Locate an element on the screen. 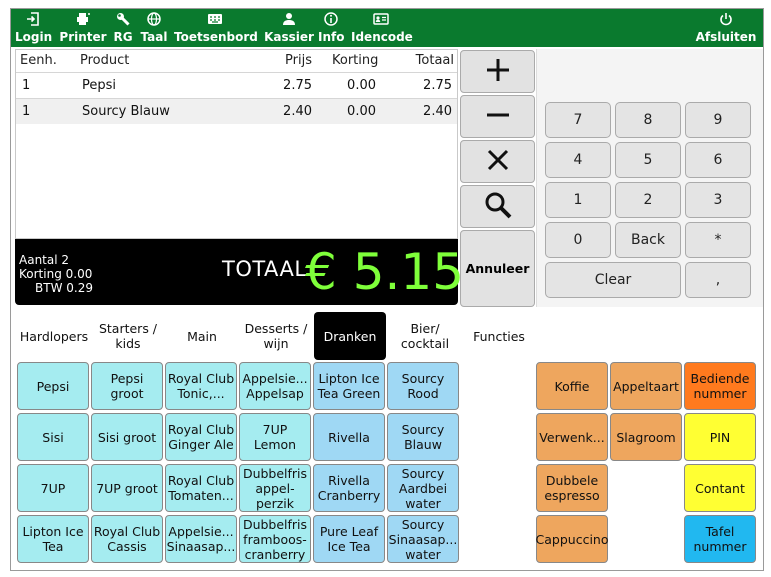 This screenshot has height=577, width=771. plus-icon is located at coordinates (498, 72).